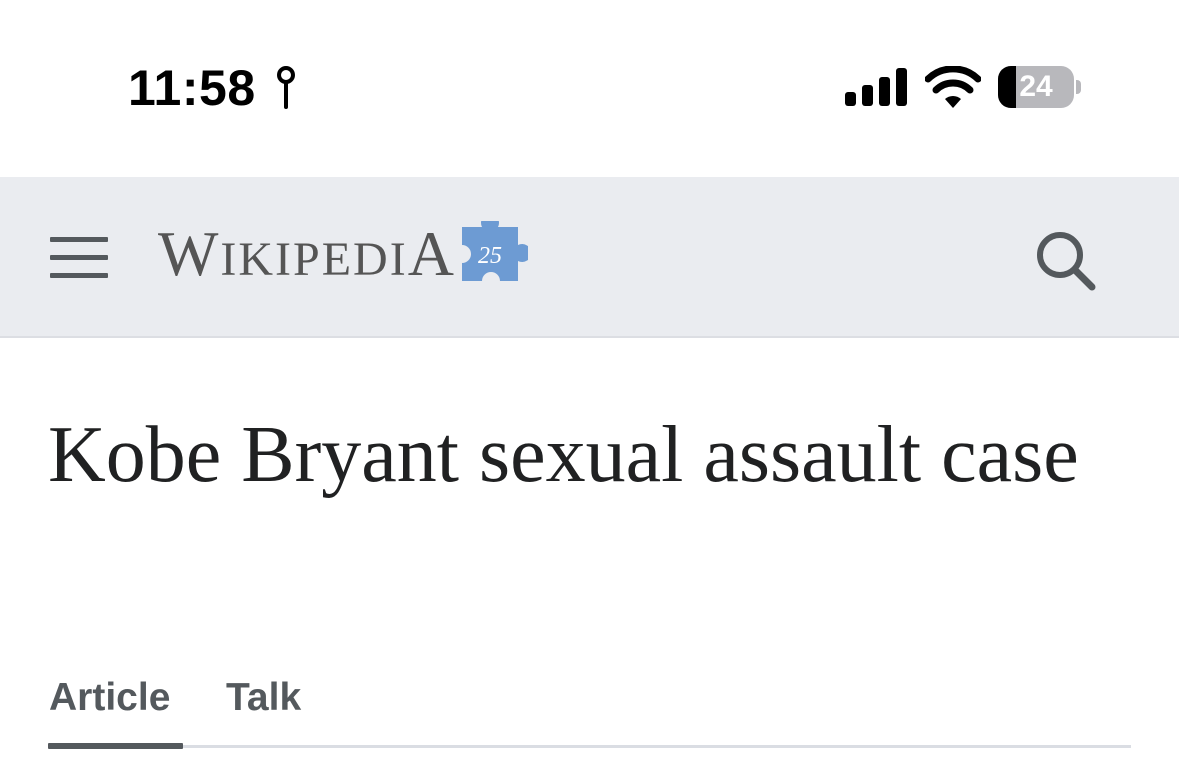 The image size is (1179, 763). Describe the element at coordinates (876, 87) in the screenshot. I see `cellular-signal-icon` at that location.